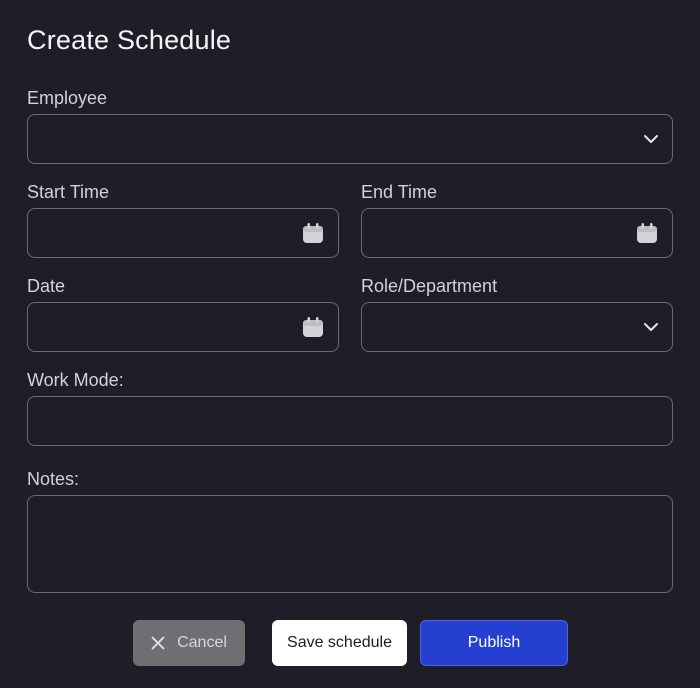  Describe the element at coordinates (75, 380) in the screenshot. I see `work-mode-label: Work Mode:` at that location.